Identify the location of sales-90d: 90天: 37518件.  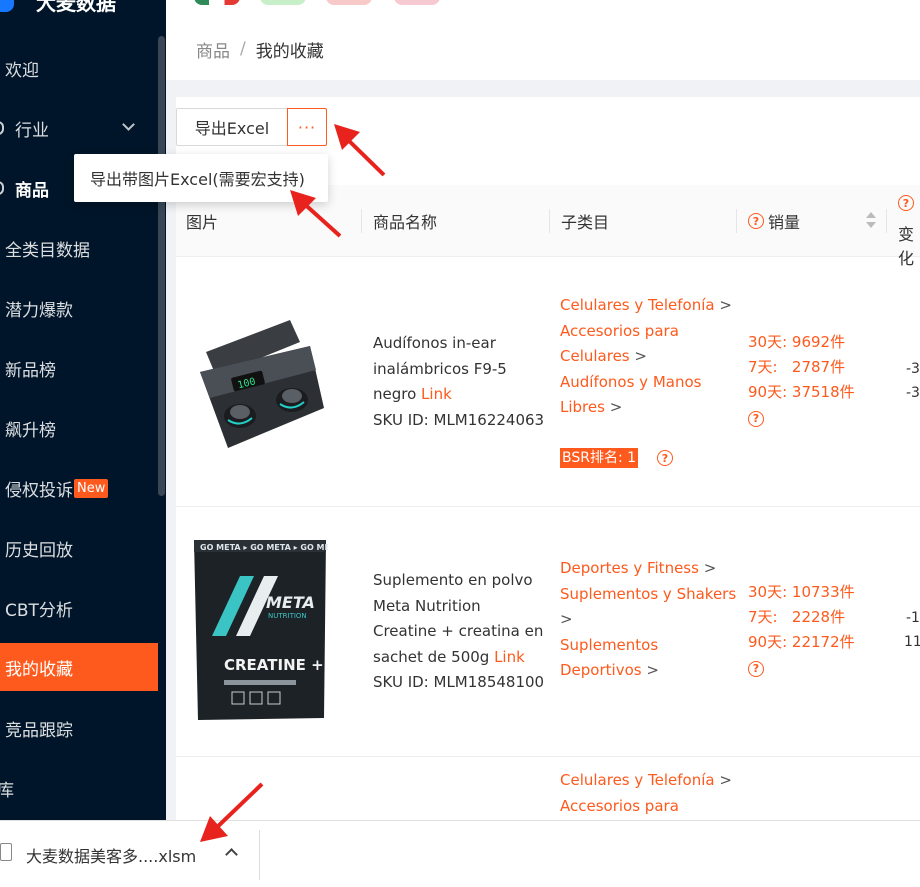
(801, 392).